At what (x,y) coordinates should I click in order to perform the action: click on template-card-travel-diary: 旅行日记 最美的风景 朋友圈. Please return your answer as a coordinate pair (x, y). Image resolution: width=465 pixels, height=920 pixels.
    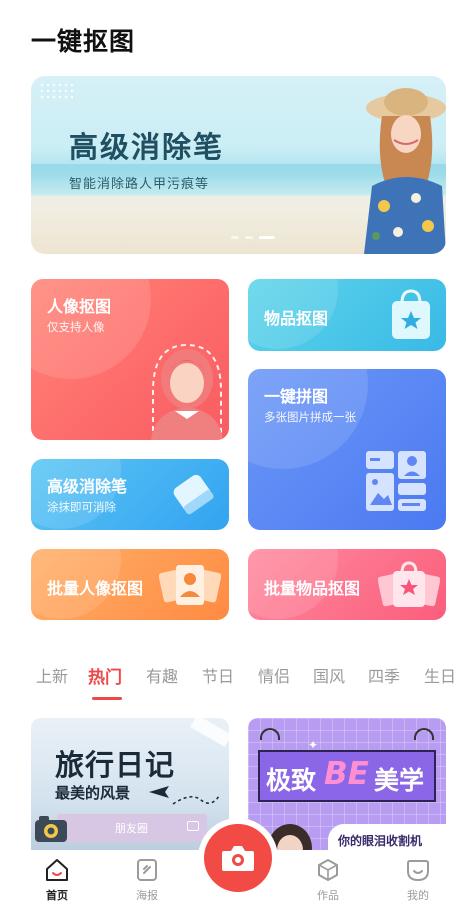
    Looking at the image, I should click on (130, 788).